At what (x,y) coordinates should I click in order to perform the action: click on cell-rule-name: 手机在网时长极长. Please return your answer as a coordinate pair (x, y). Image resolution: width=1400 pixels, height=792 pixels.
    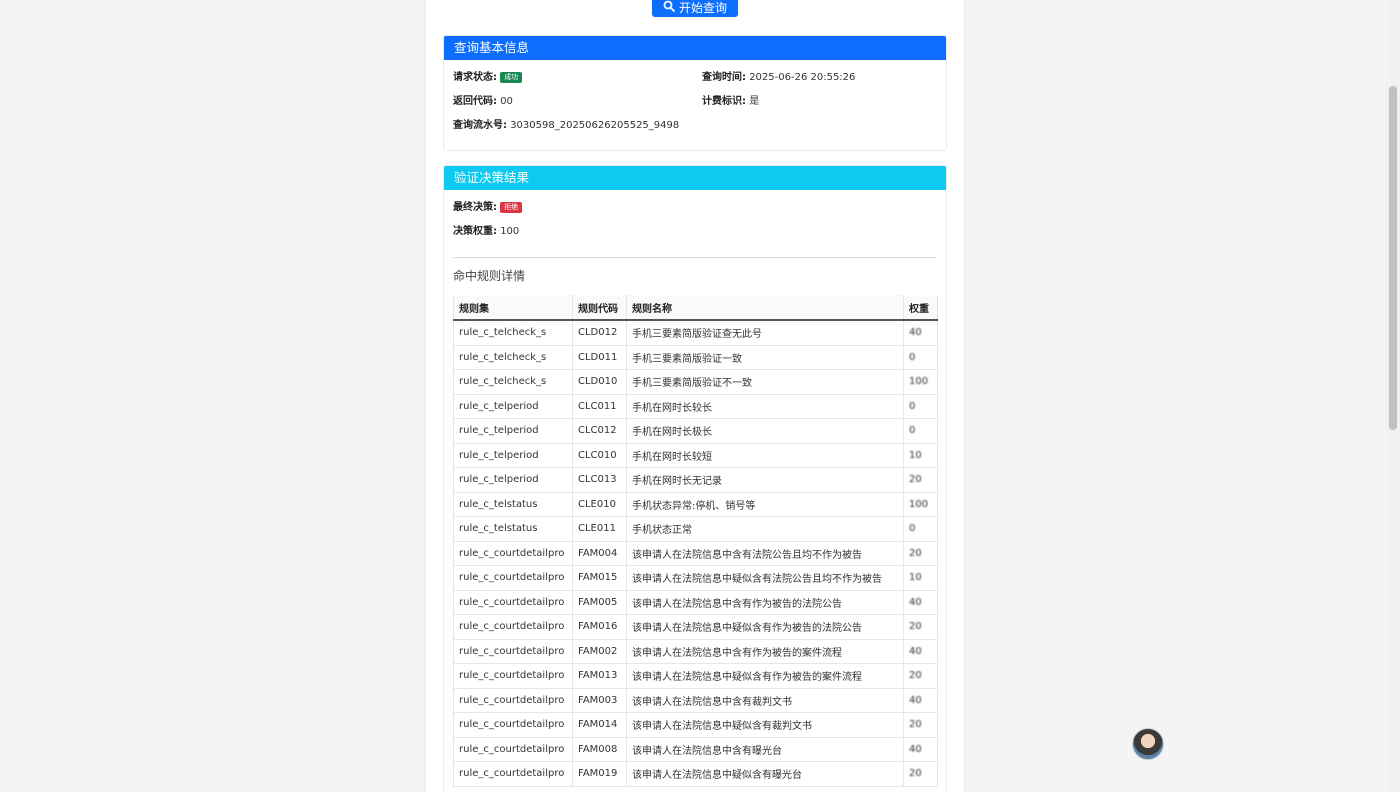
    Looking at the image, I should click on (765, 431).